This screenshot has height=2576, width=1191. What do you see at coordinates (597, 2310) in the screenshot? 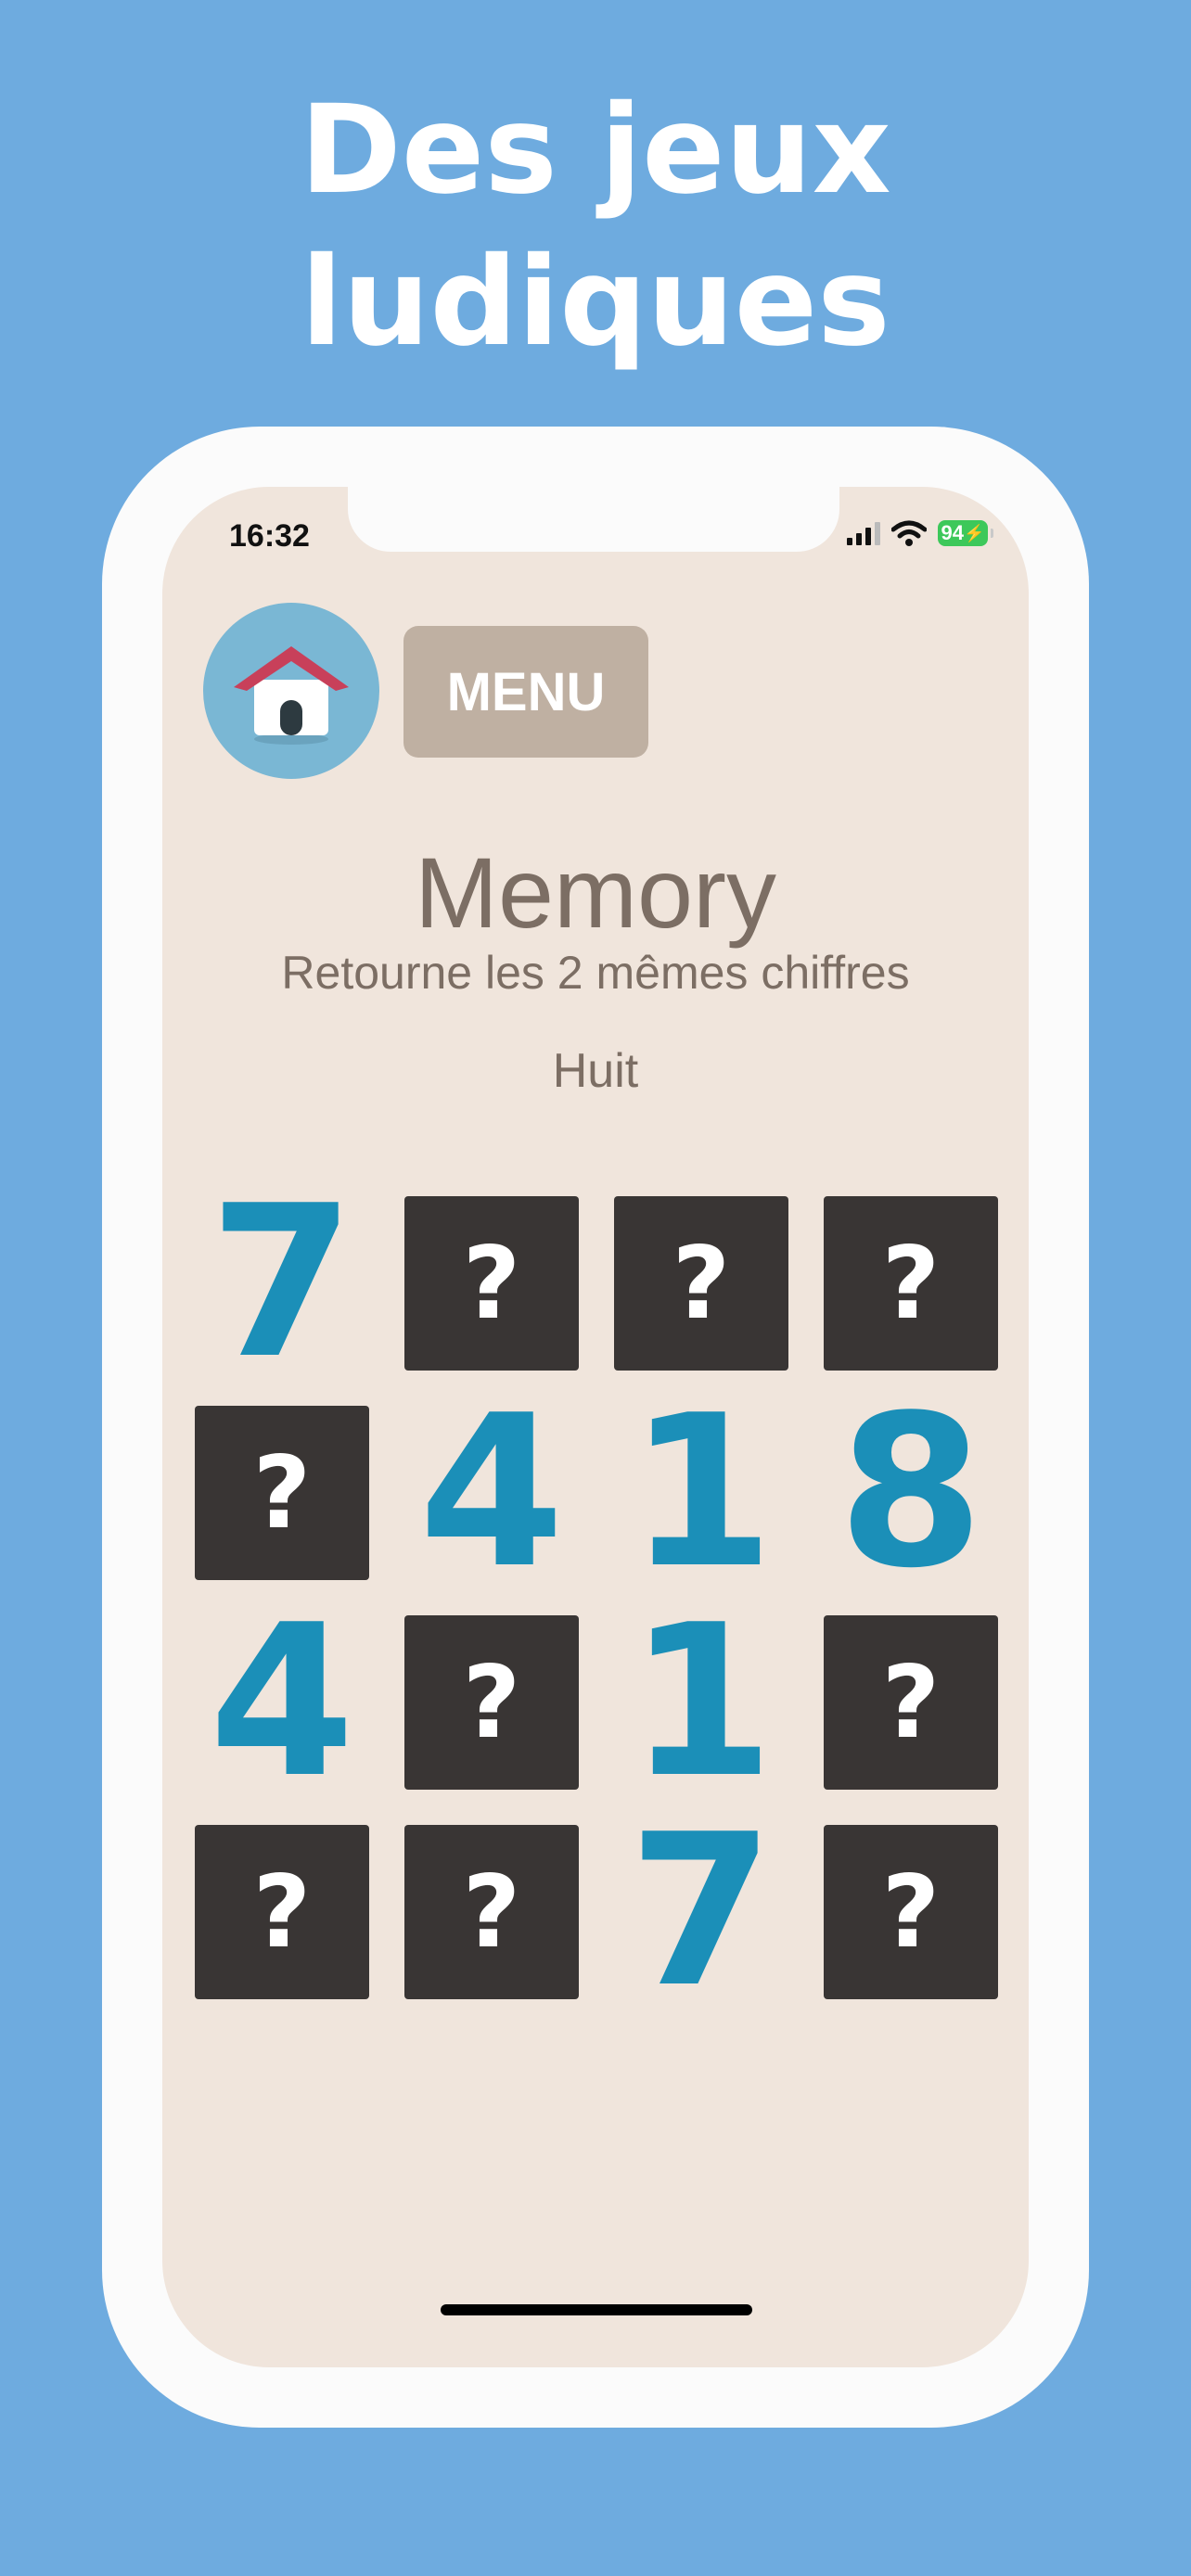
I see `home-indicator` at bounding box center [597, 2310].